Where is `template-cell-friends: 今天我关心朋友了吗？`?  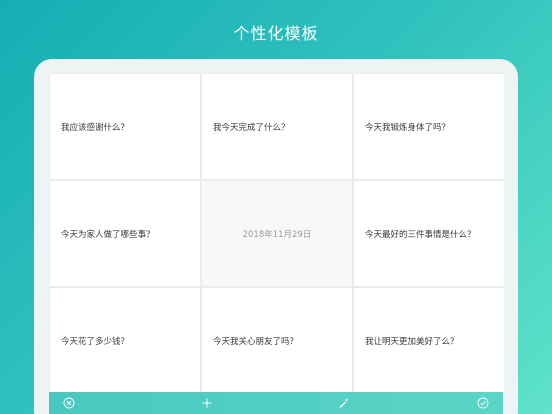 template-cell-friends: 今天我关心朋友了吗？ is located at coordinates (277, 340).